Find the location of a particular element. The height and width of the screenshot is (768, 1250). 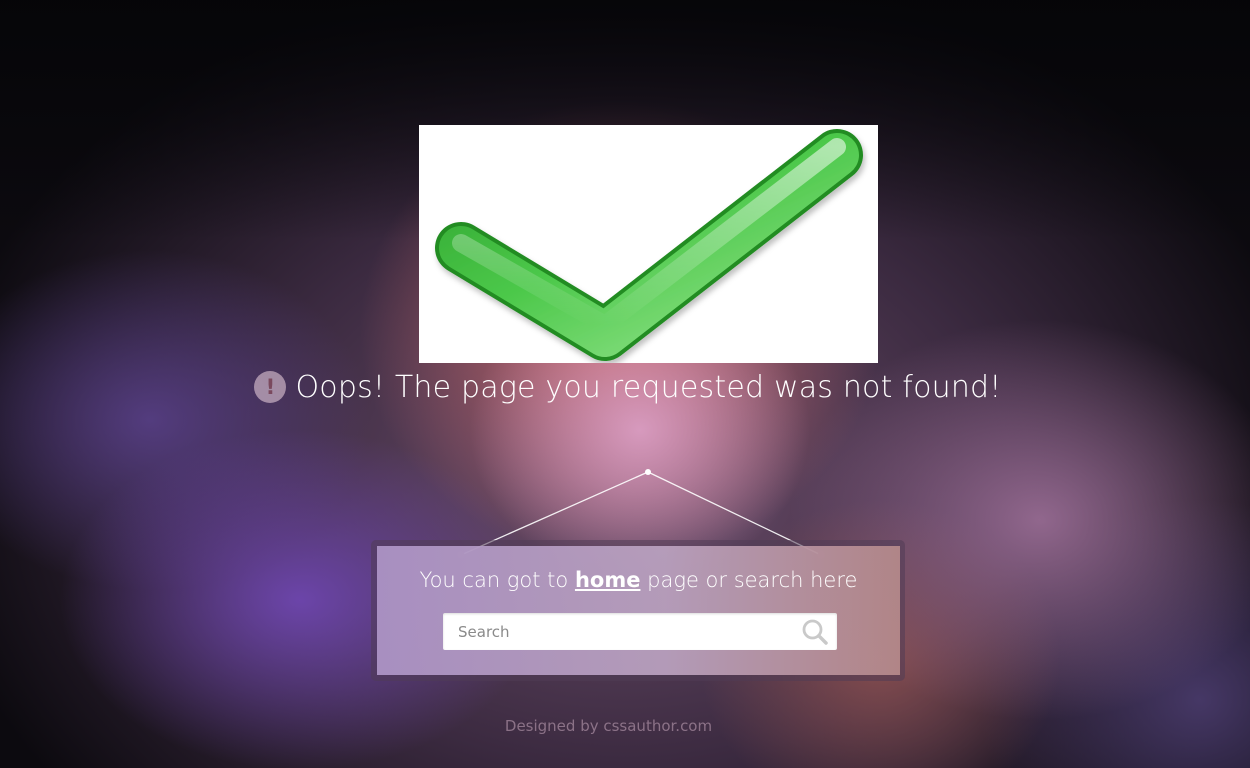

panel-message: You can got to home page or search here is located at coordinates (638, 580).